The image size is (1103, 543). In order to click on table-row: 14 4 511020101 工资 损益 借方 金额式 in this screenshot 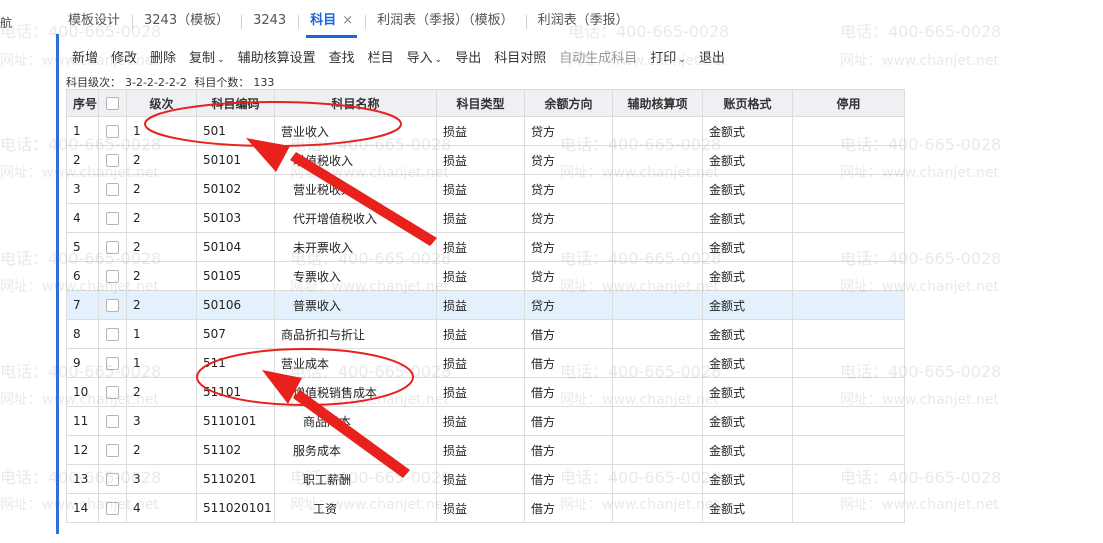, I will do `click(485, 508)`.